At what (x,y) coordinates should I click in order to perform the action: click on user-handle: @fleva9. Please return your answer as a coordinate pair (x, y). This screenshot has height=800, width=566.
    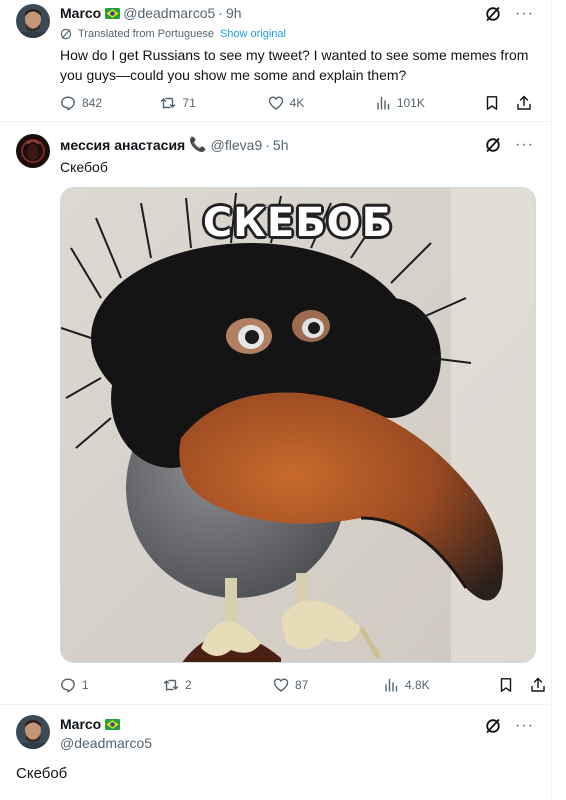
    Looking at the image, I should click on (237, 145).